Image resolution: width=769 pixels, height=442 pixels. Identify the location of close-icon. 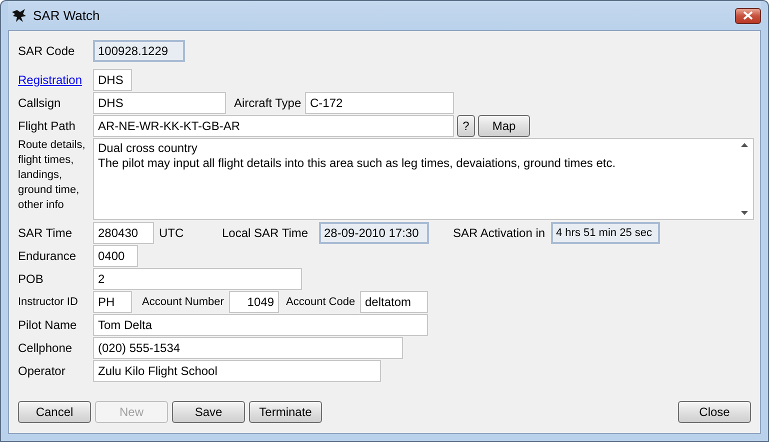
(748, 15).